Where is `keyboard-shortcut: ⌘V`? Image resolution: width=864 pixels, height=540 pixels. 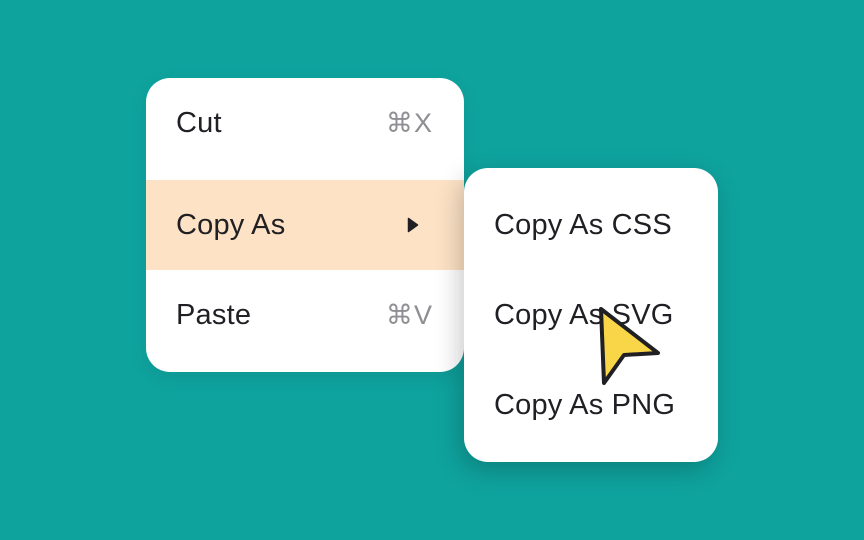
keyboard-shortcut: ⌘V is located at coordinates (409, 314).